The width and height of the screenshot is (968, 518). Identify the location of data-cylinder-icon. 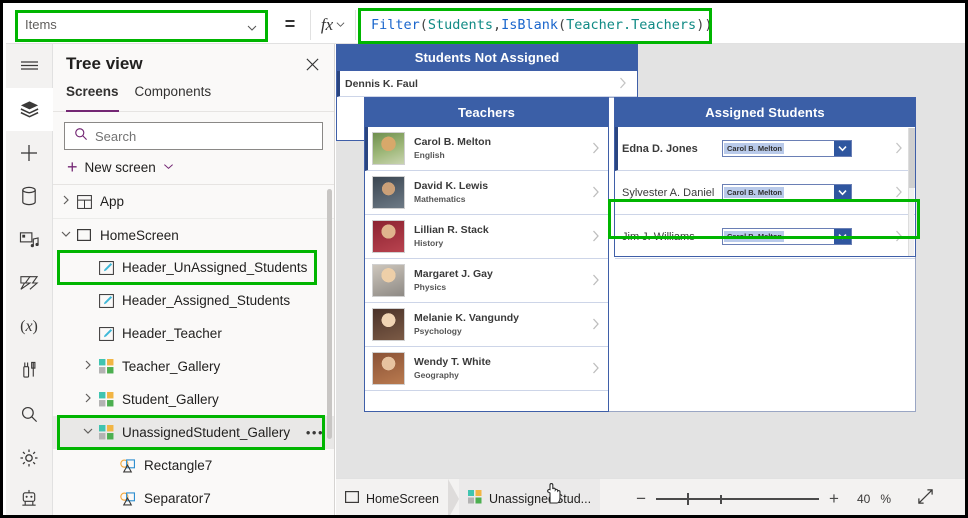
(29, 197).